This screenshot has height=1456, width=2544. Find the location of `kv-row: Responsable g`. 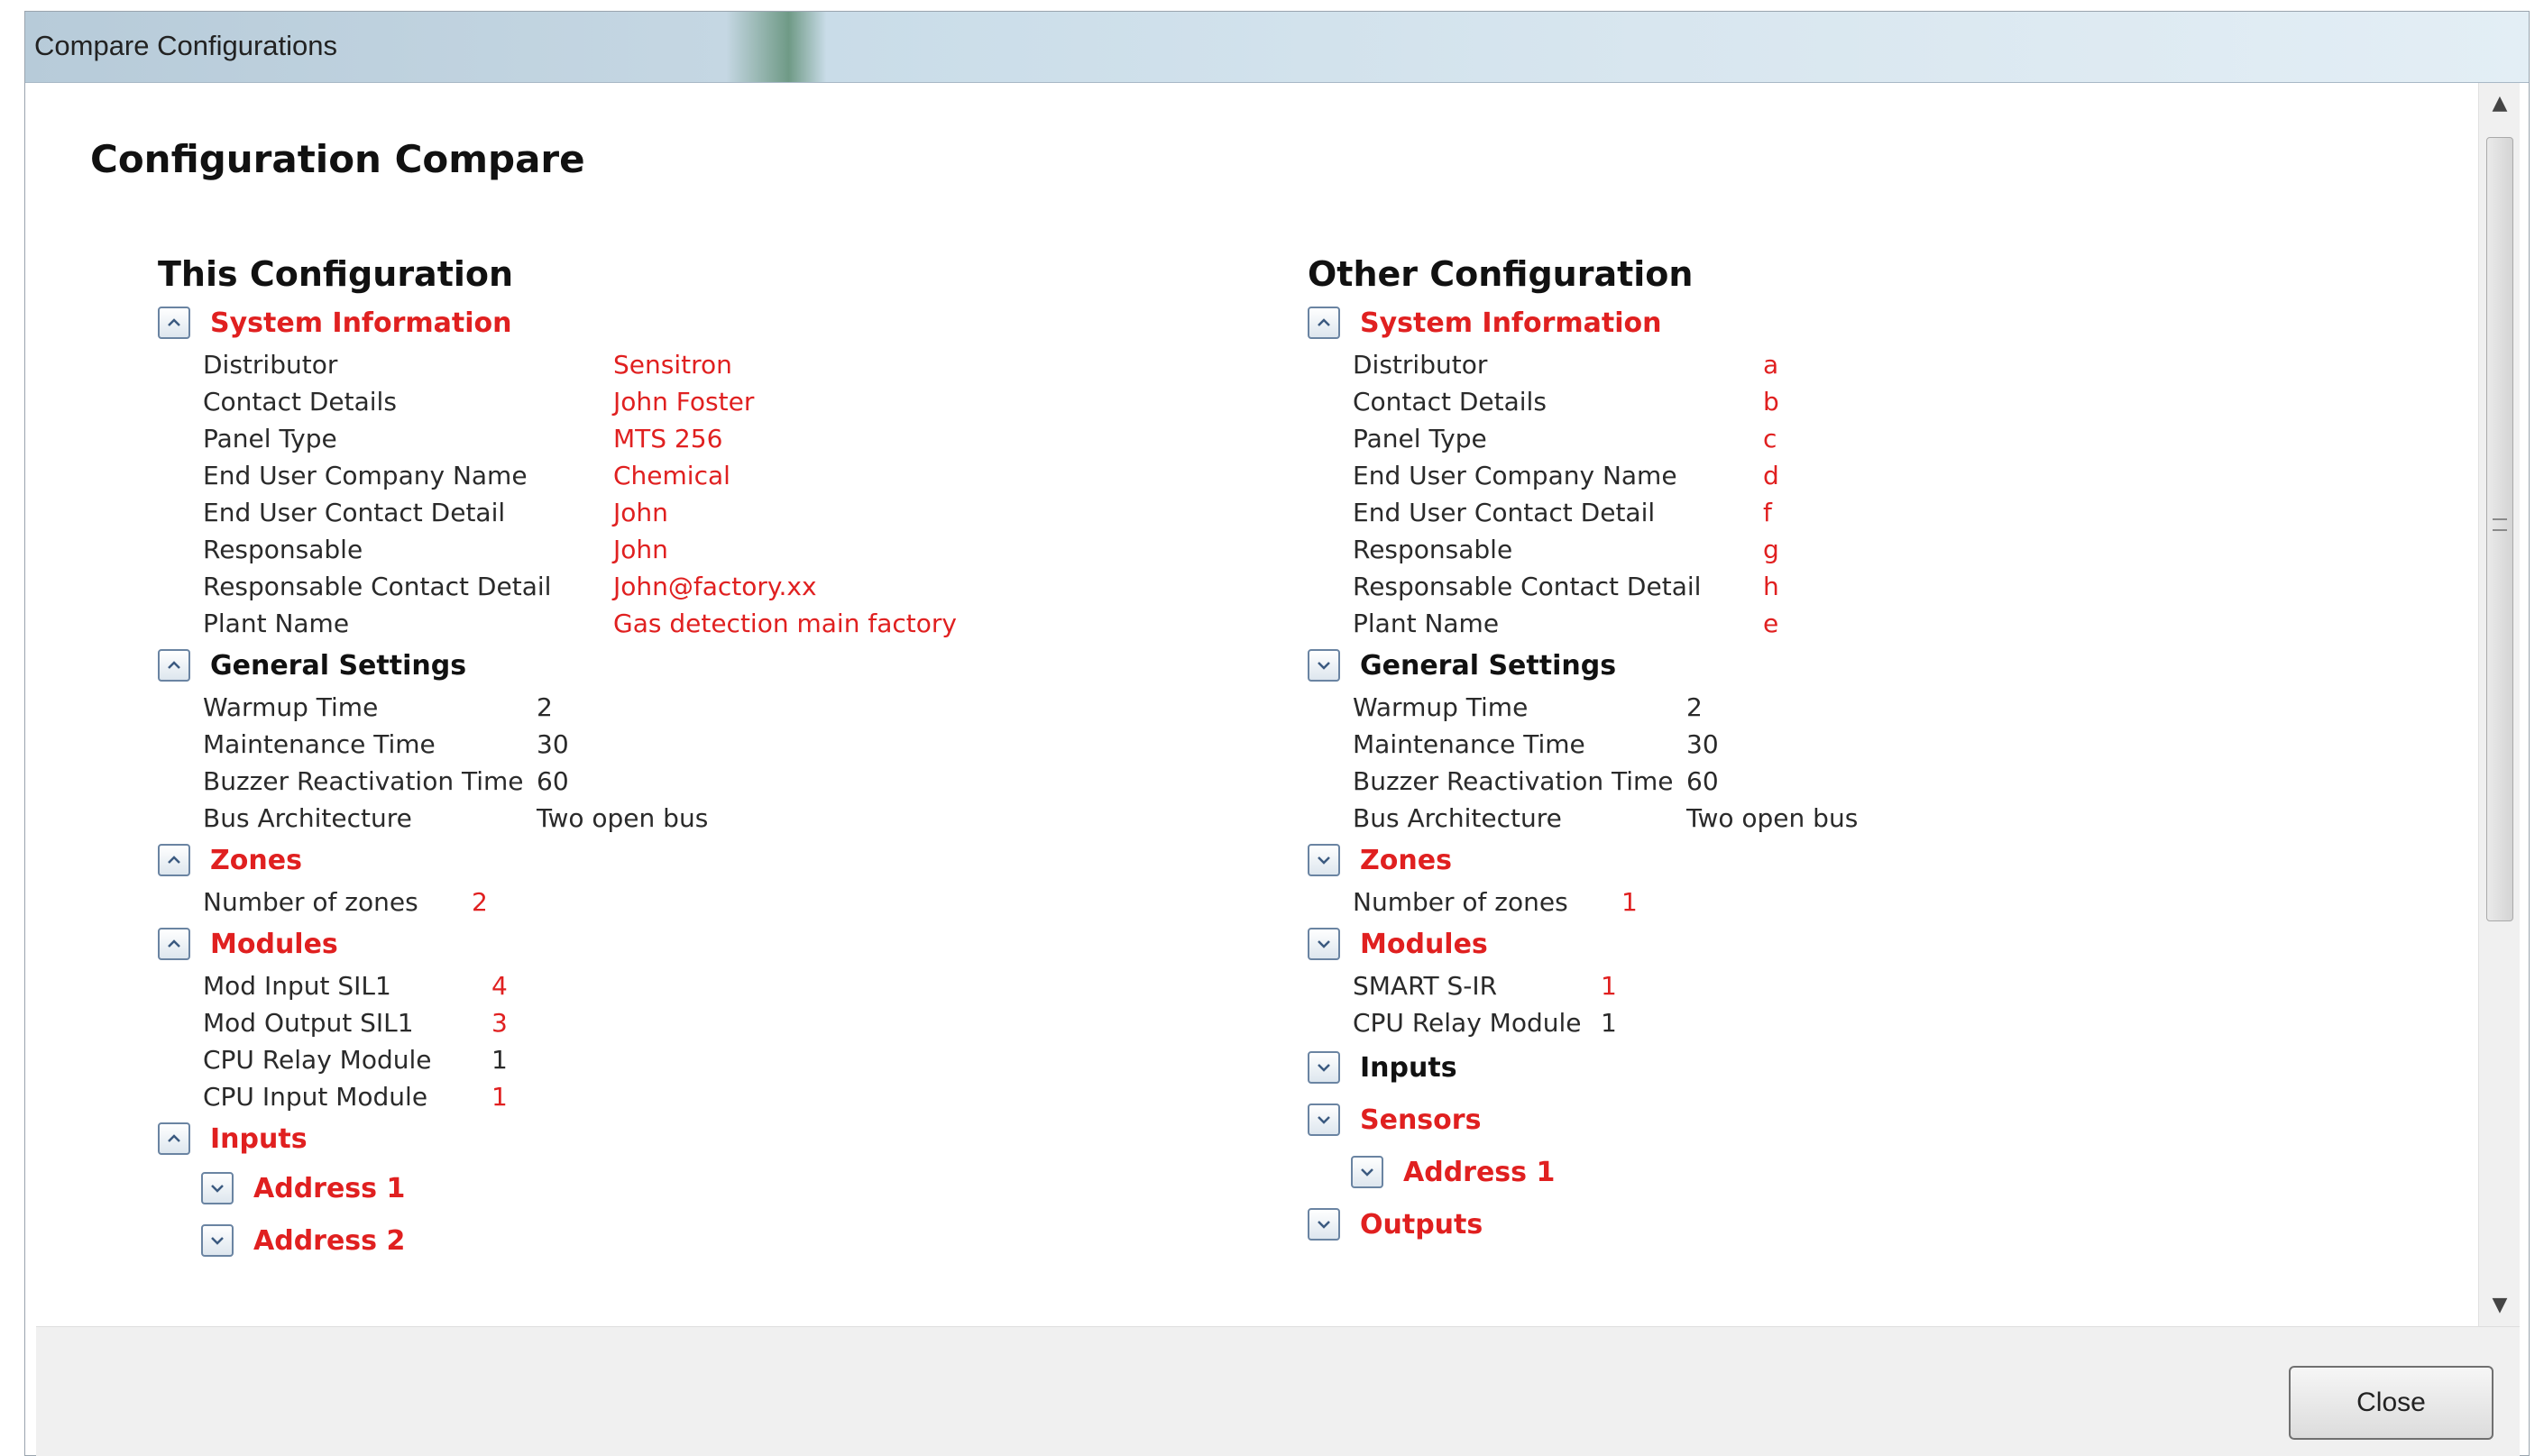

kv-row: Responsable g is located at coordinates (1849, 549).